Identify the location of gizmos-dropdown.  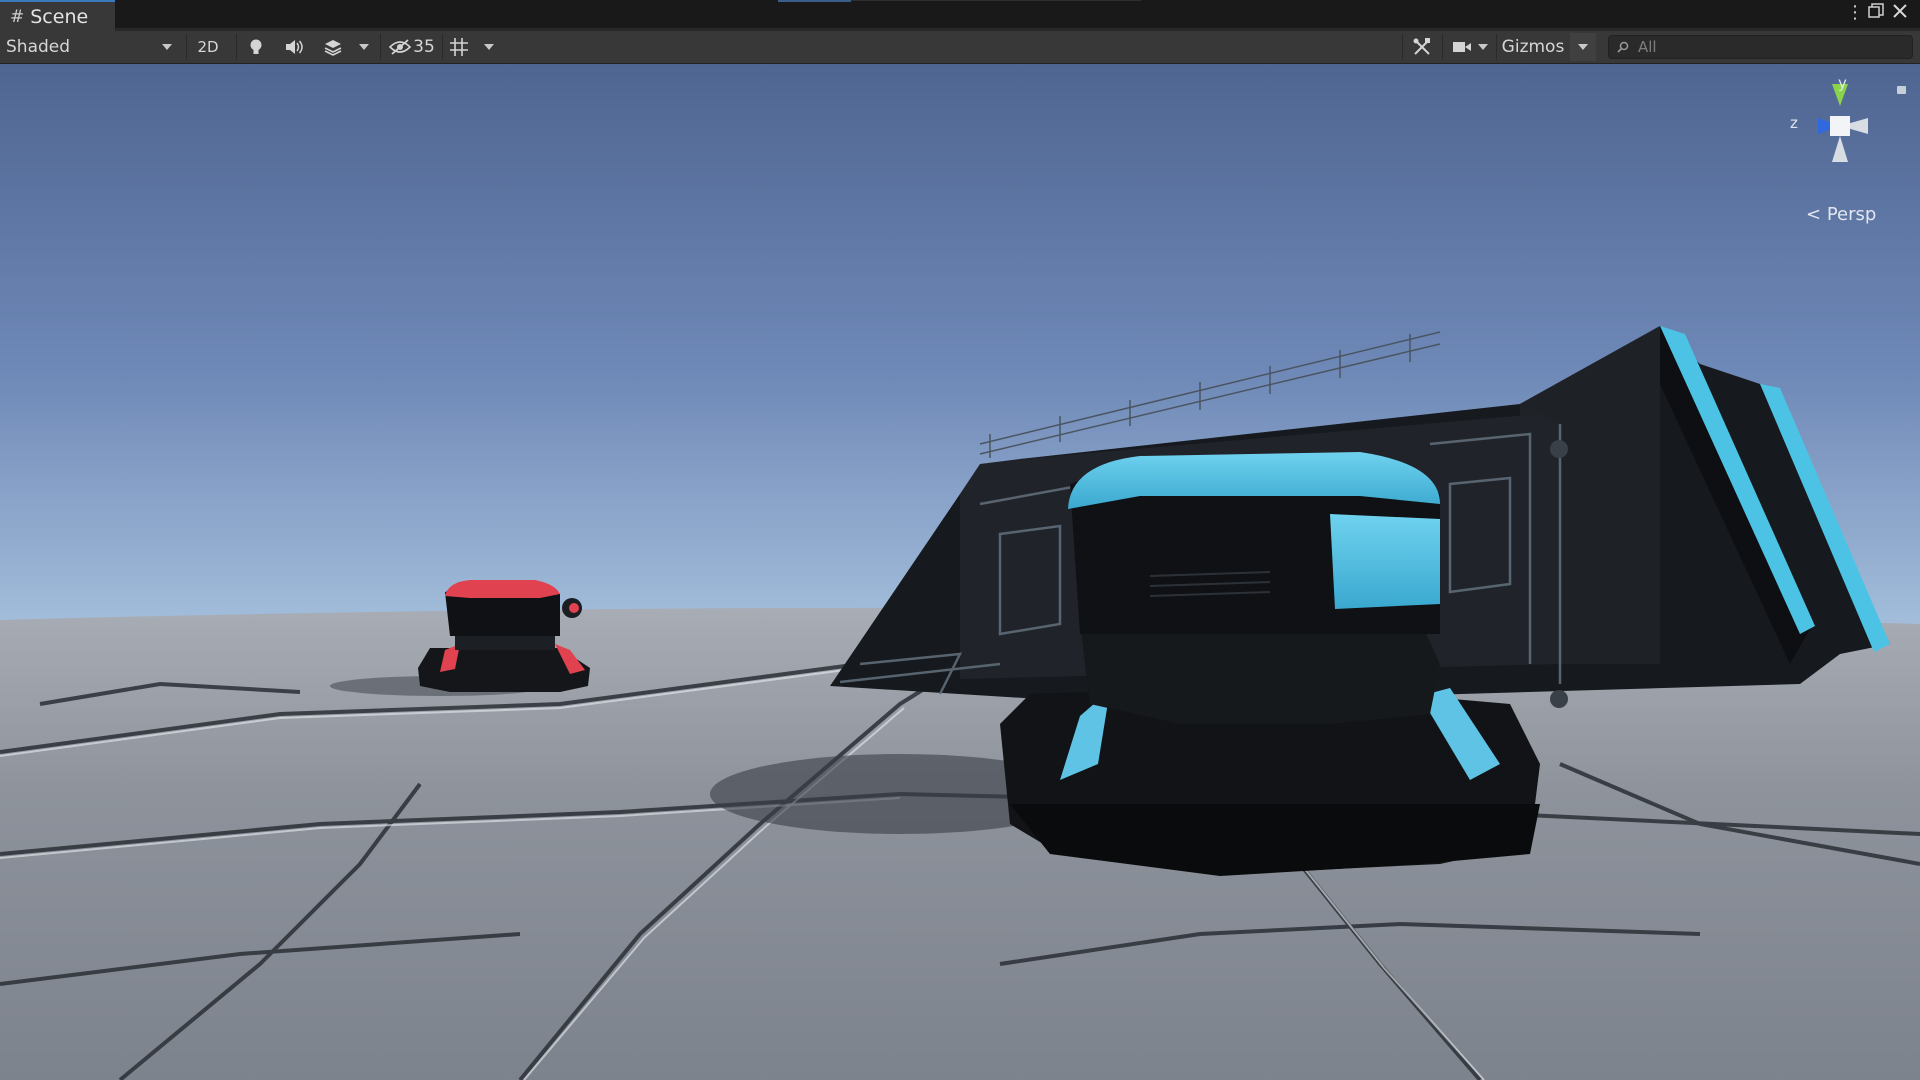
(1583, 47).